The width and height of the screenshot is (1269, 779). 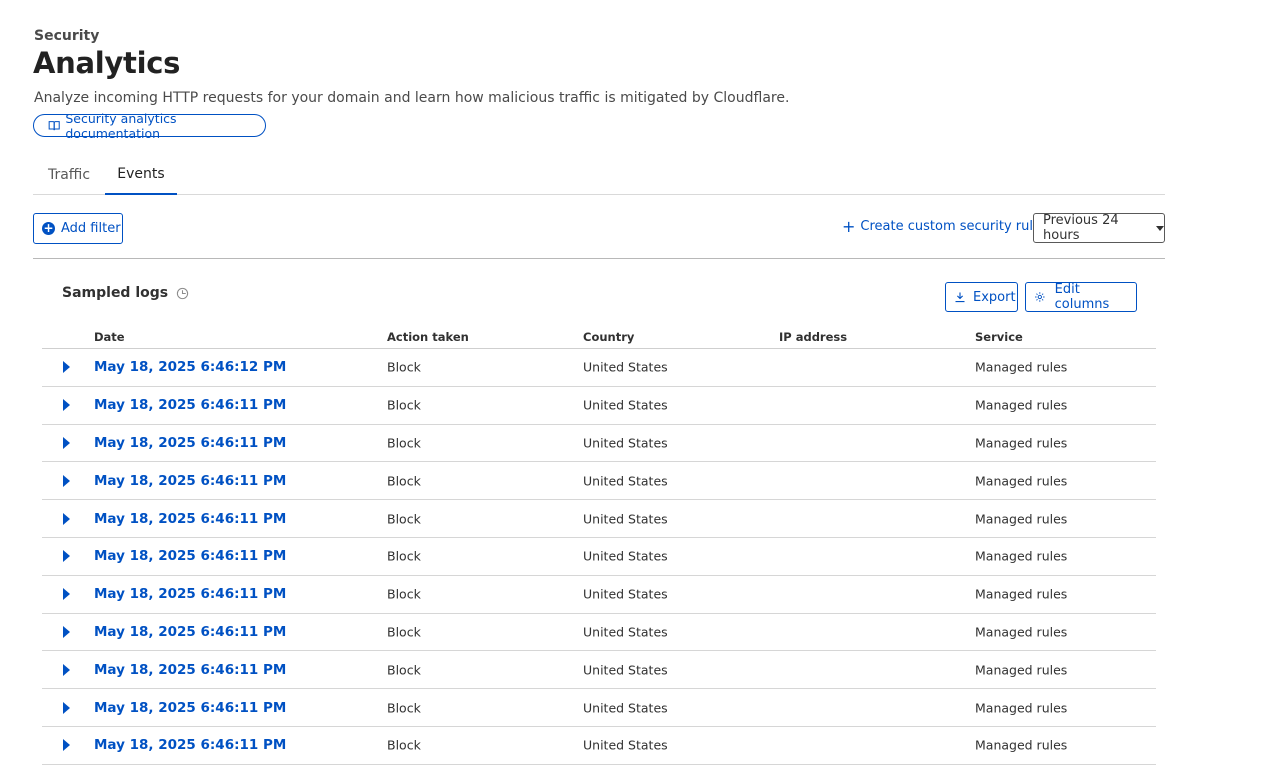 What do you see at coordinates (91, 228) in the screenshot?
I see `add-filter-label: Add filter` at bounding box center [91, 228].